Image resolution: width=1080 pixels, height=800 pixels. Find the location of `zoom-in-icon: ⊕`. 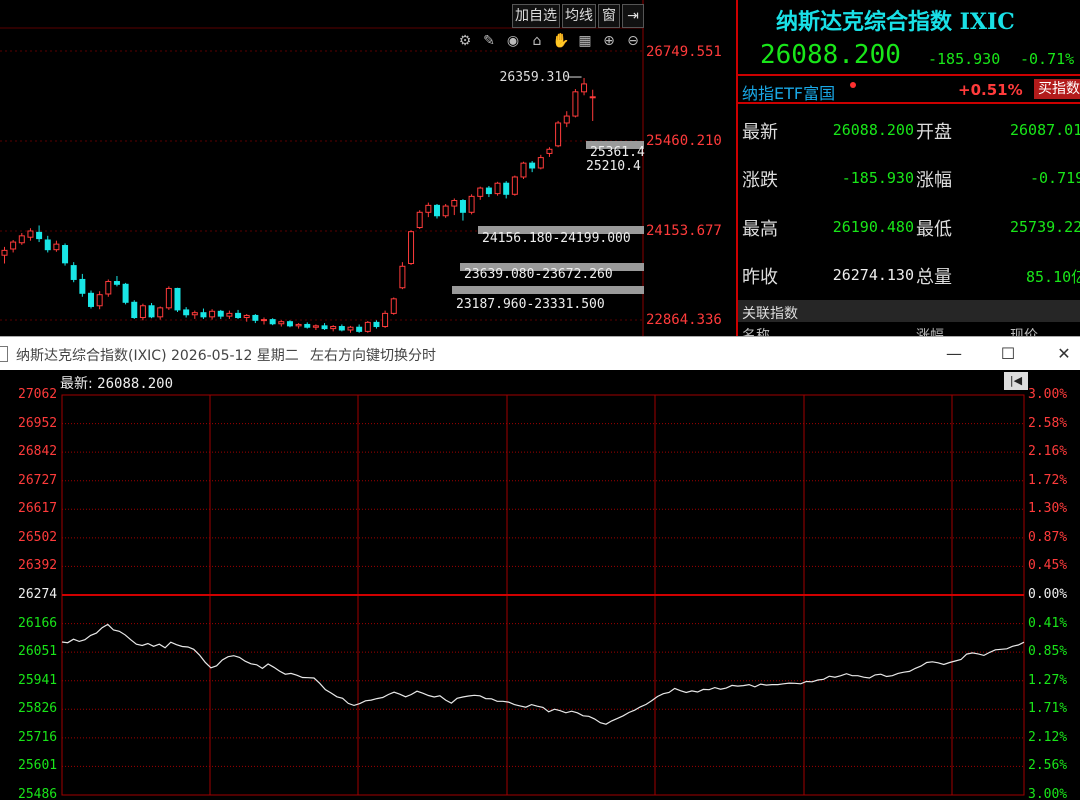

zoom-in-icon: ⊕ is located at coordinates (609, 41).